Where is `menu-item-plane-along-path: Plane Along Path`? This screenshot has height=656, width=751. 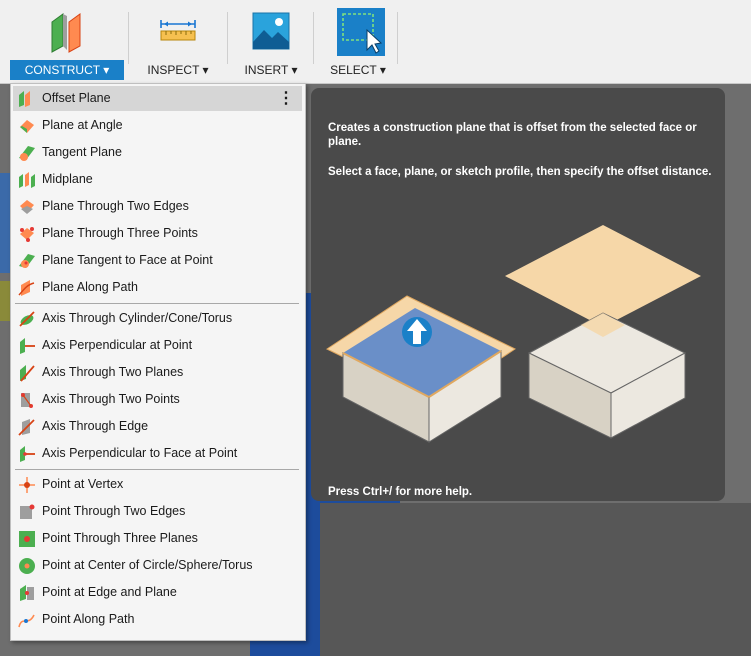
menu-item-plane-along-path: Plane Along Path is located at coordinates (157, 287).